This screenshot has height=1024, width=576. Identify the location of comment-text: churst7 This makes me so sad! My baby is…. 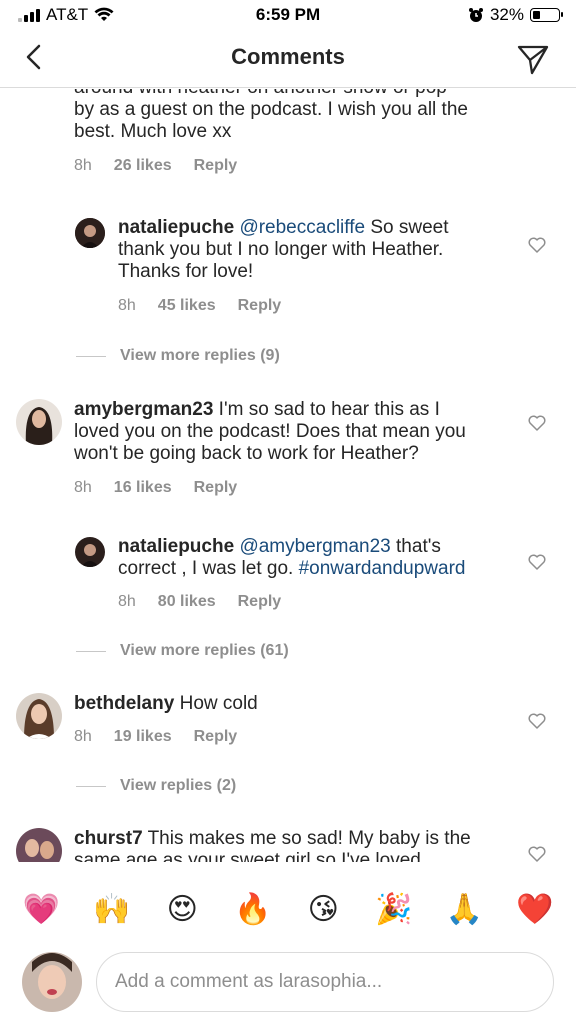
(272, 845).